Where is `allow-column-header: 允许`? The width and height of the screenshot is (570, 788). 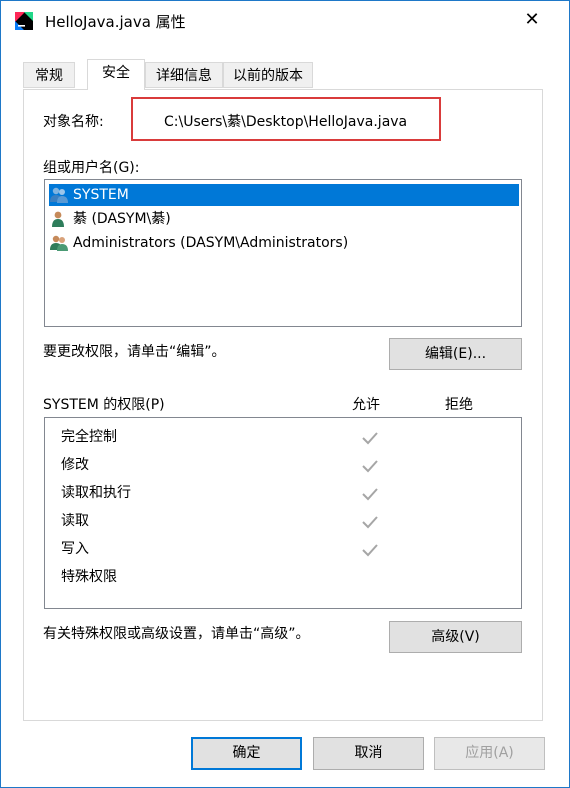 allow-column-header: 允许 is located at coordinates (366, 405).